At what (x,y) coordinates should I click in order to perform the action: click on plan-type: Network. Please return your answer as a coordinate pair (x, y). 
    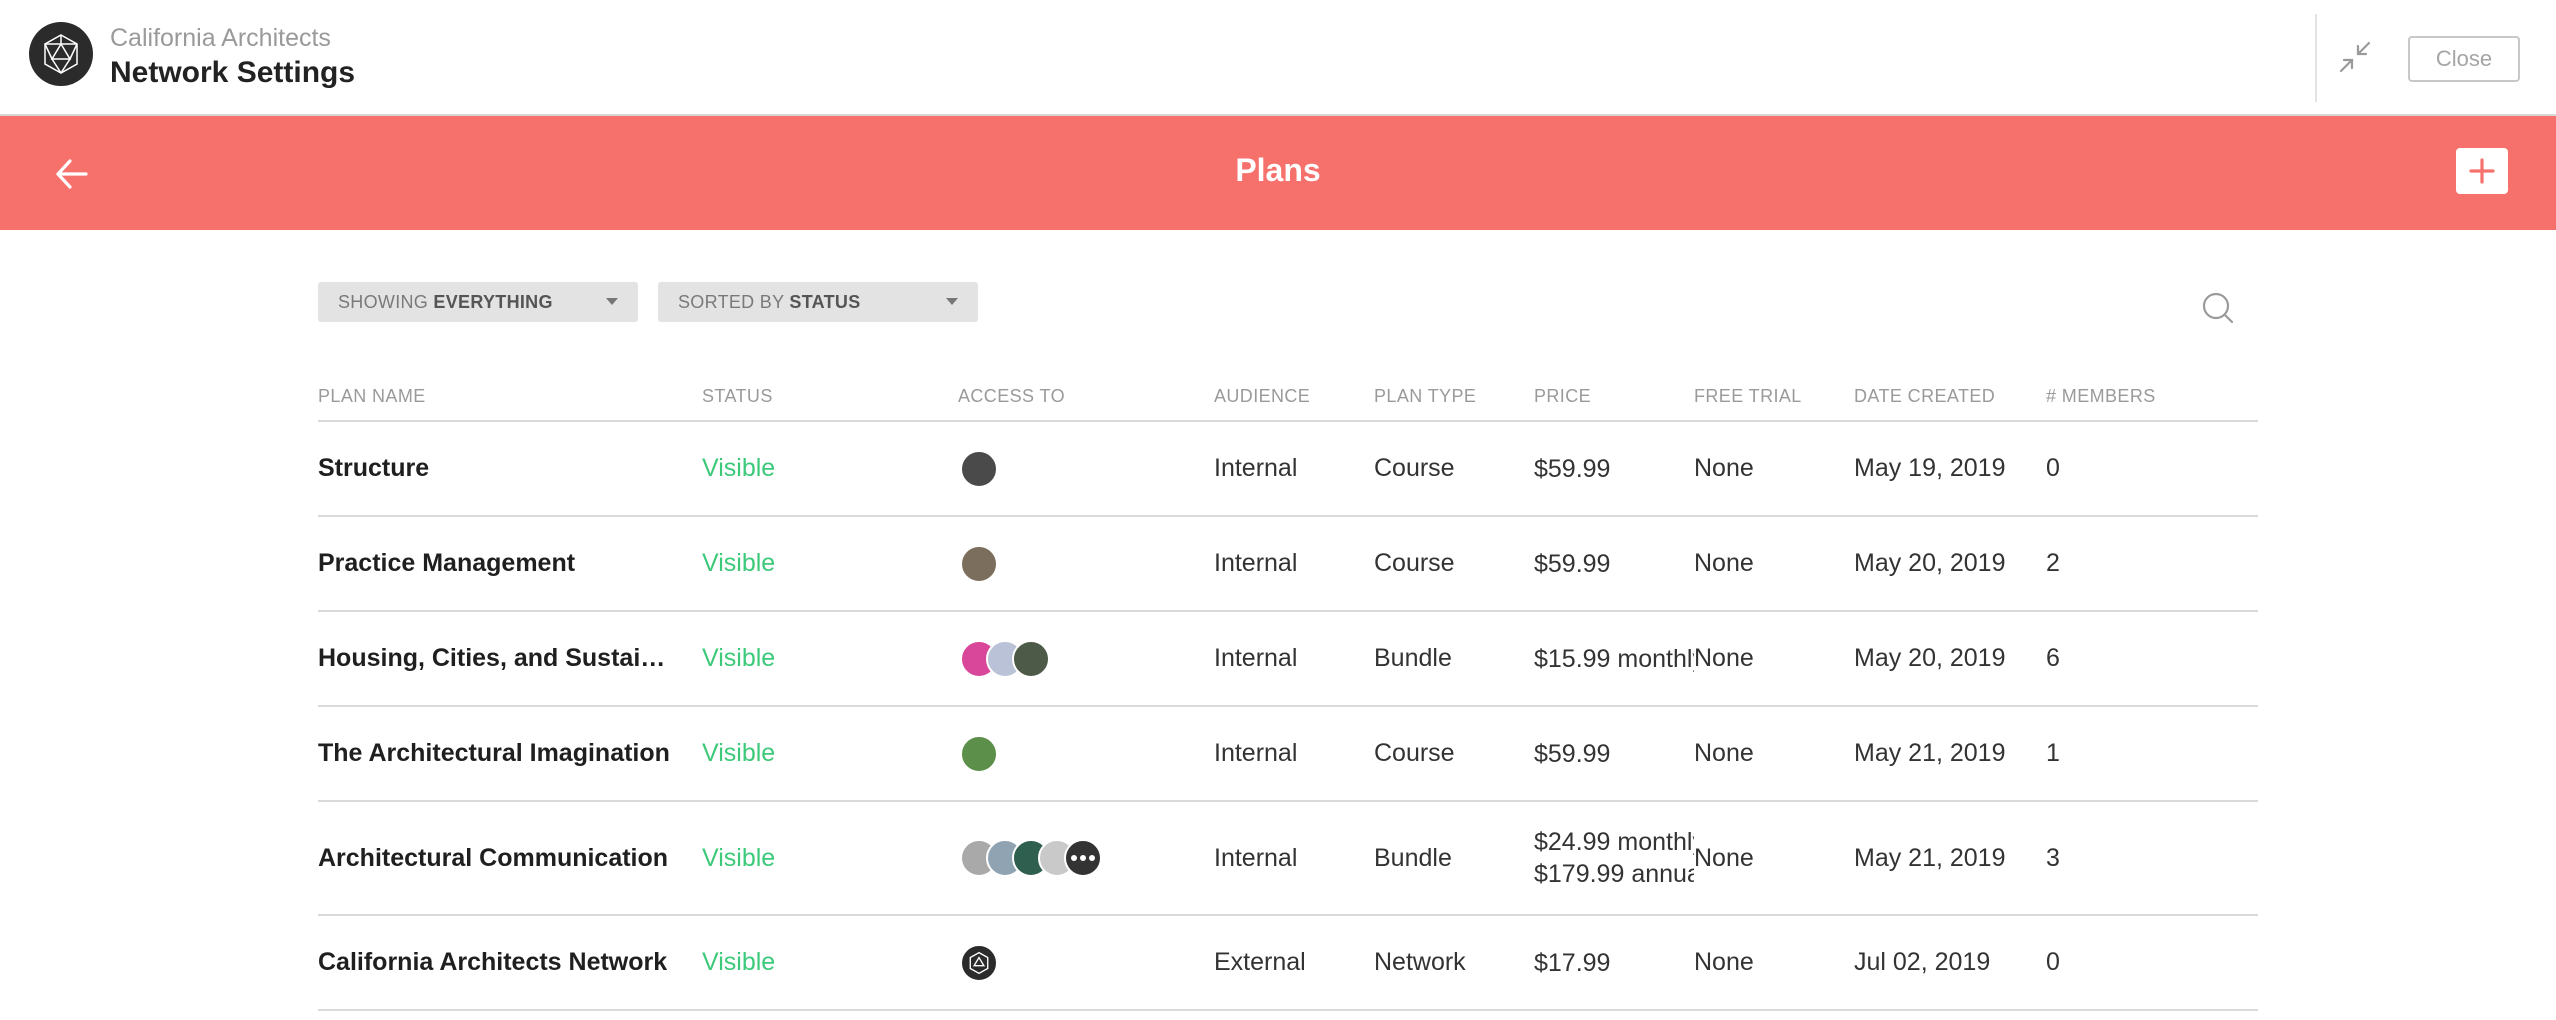
    Looking at the image, I should click on (1420, 962).